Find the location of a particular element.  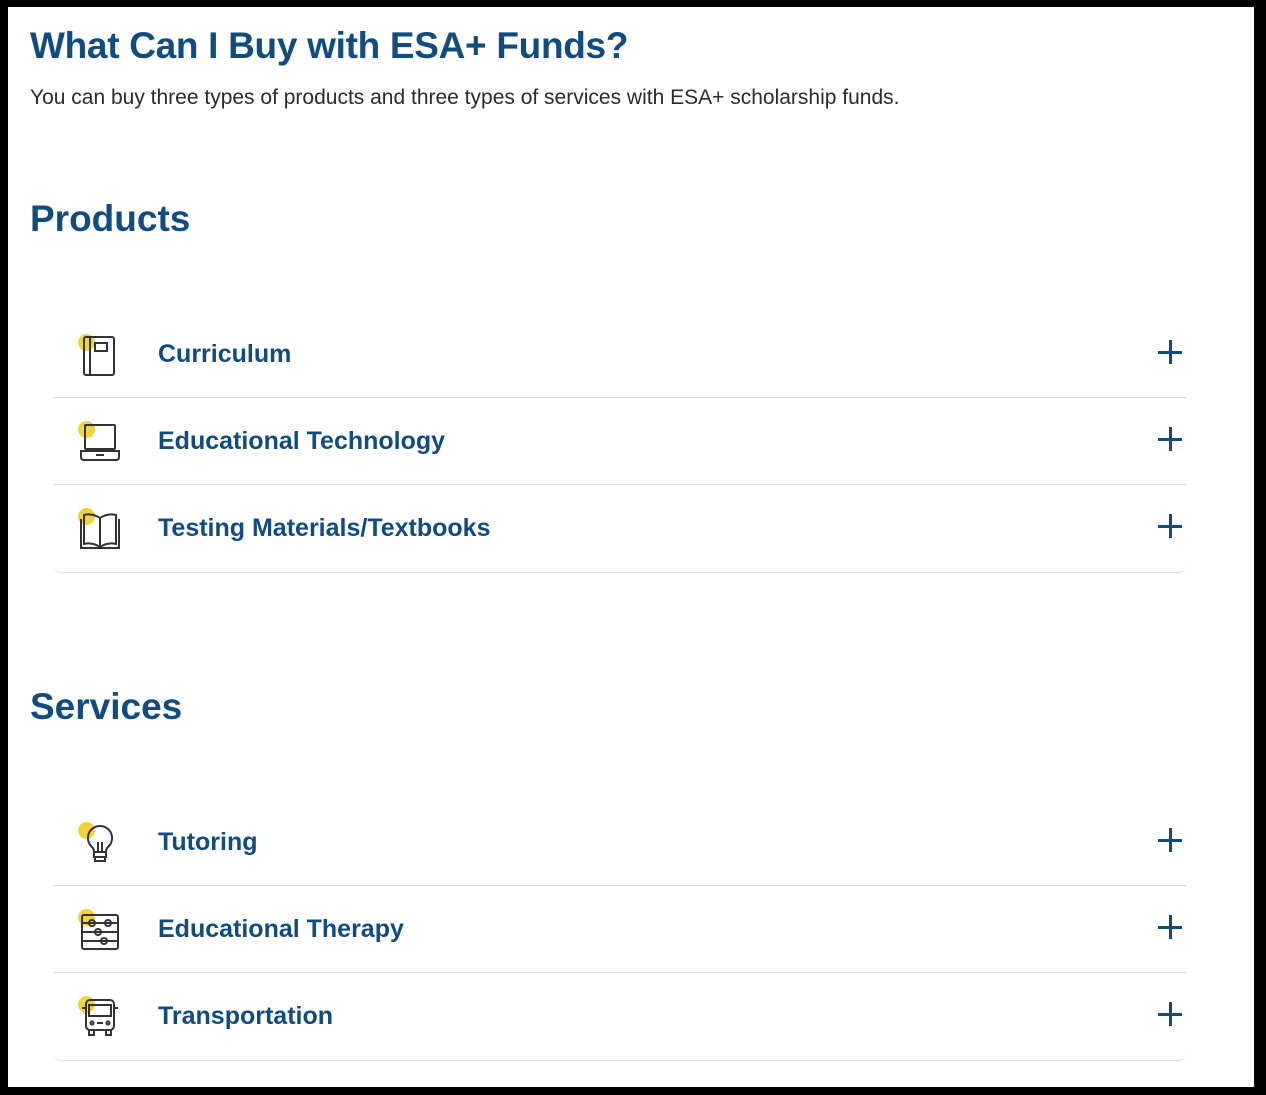

products-heading: Products is located at coordinates (110, 218).